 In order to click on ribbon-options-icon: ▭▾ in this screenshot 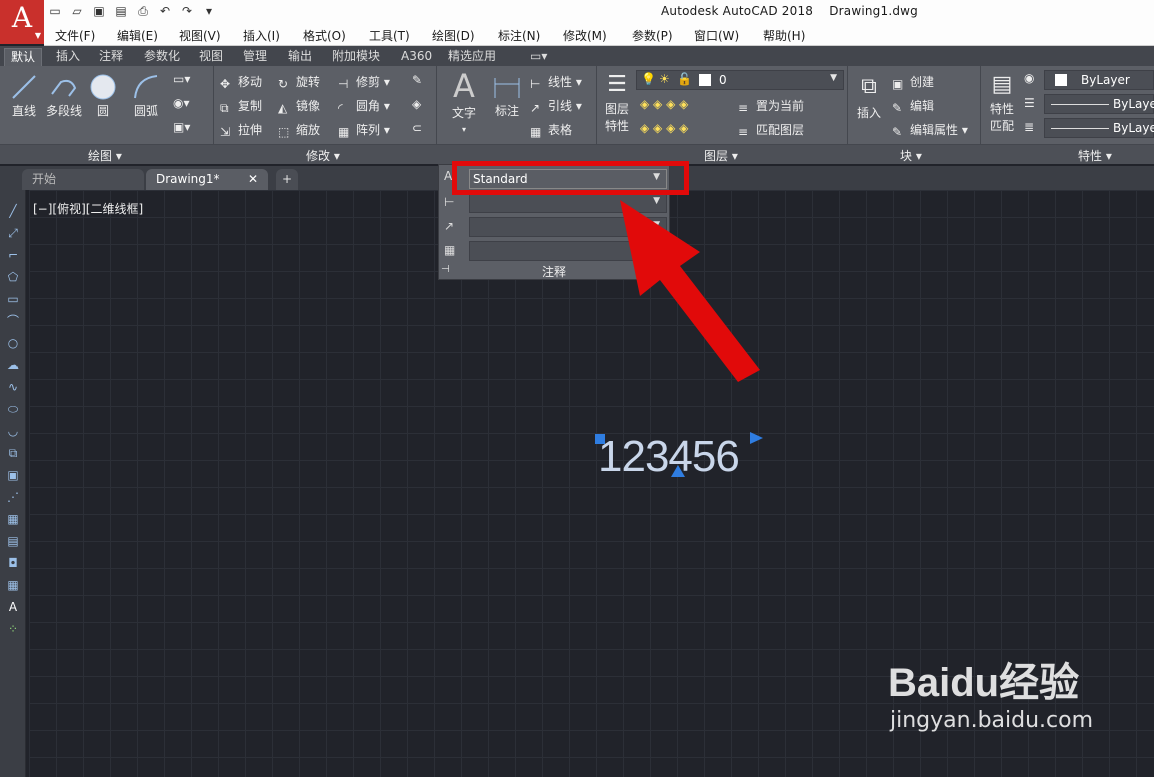, I will do `click(538, 57)`.